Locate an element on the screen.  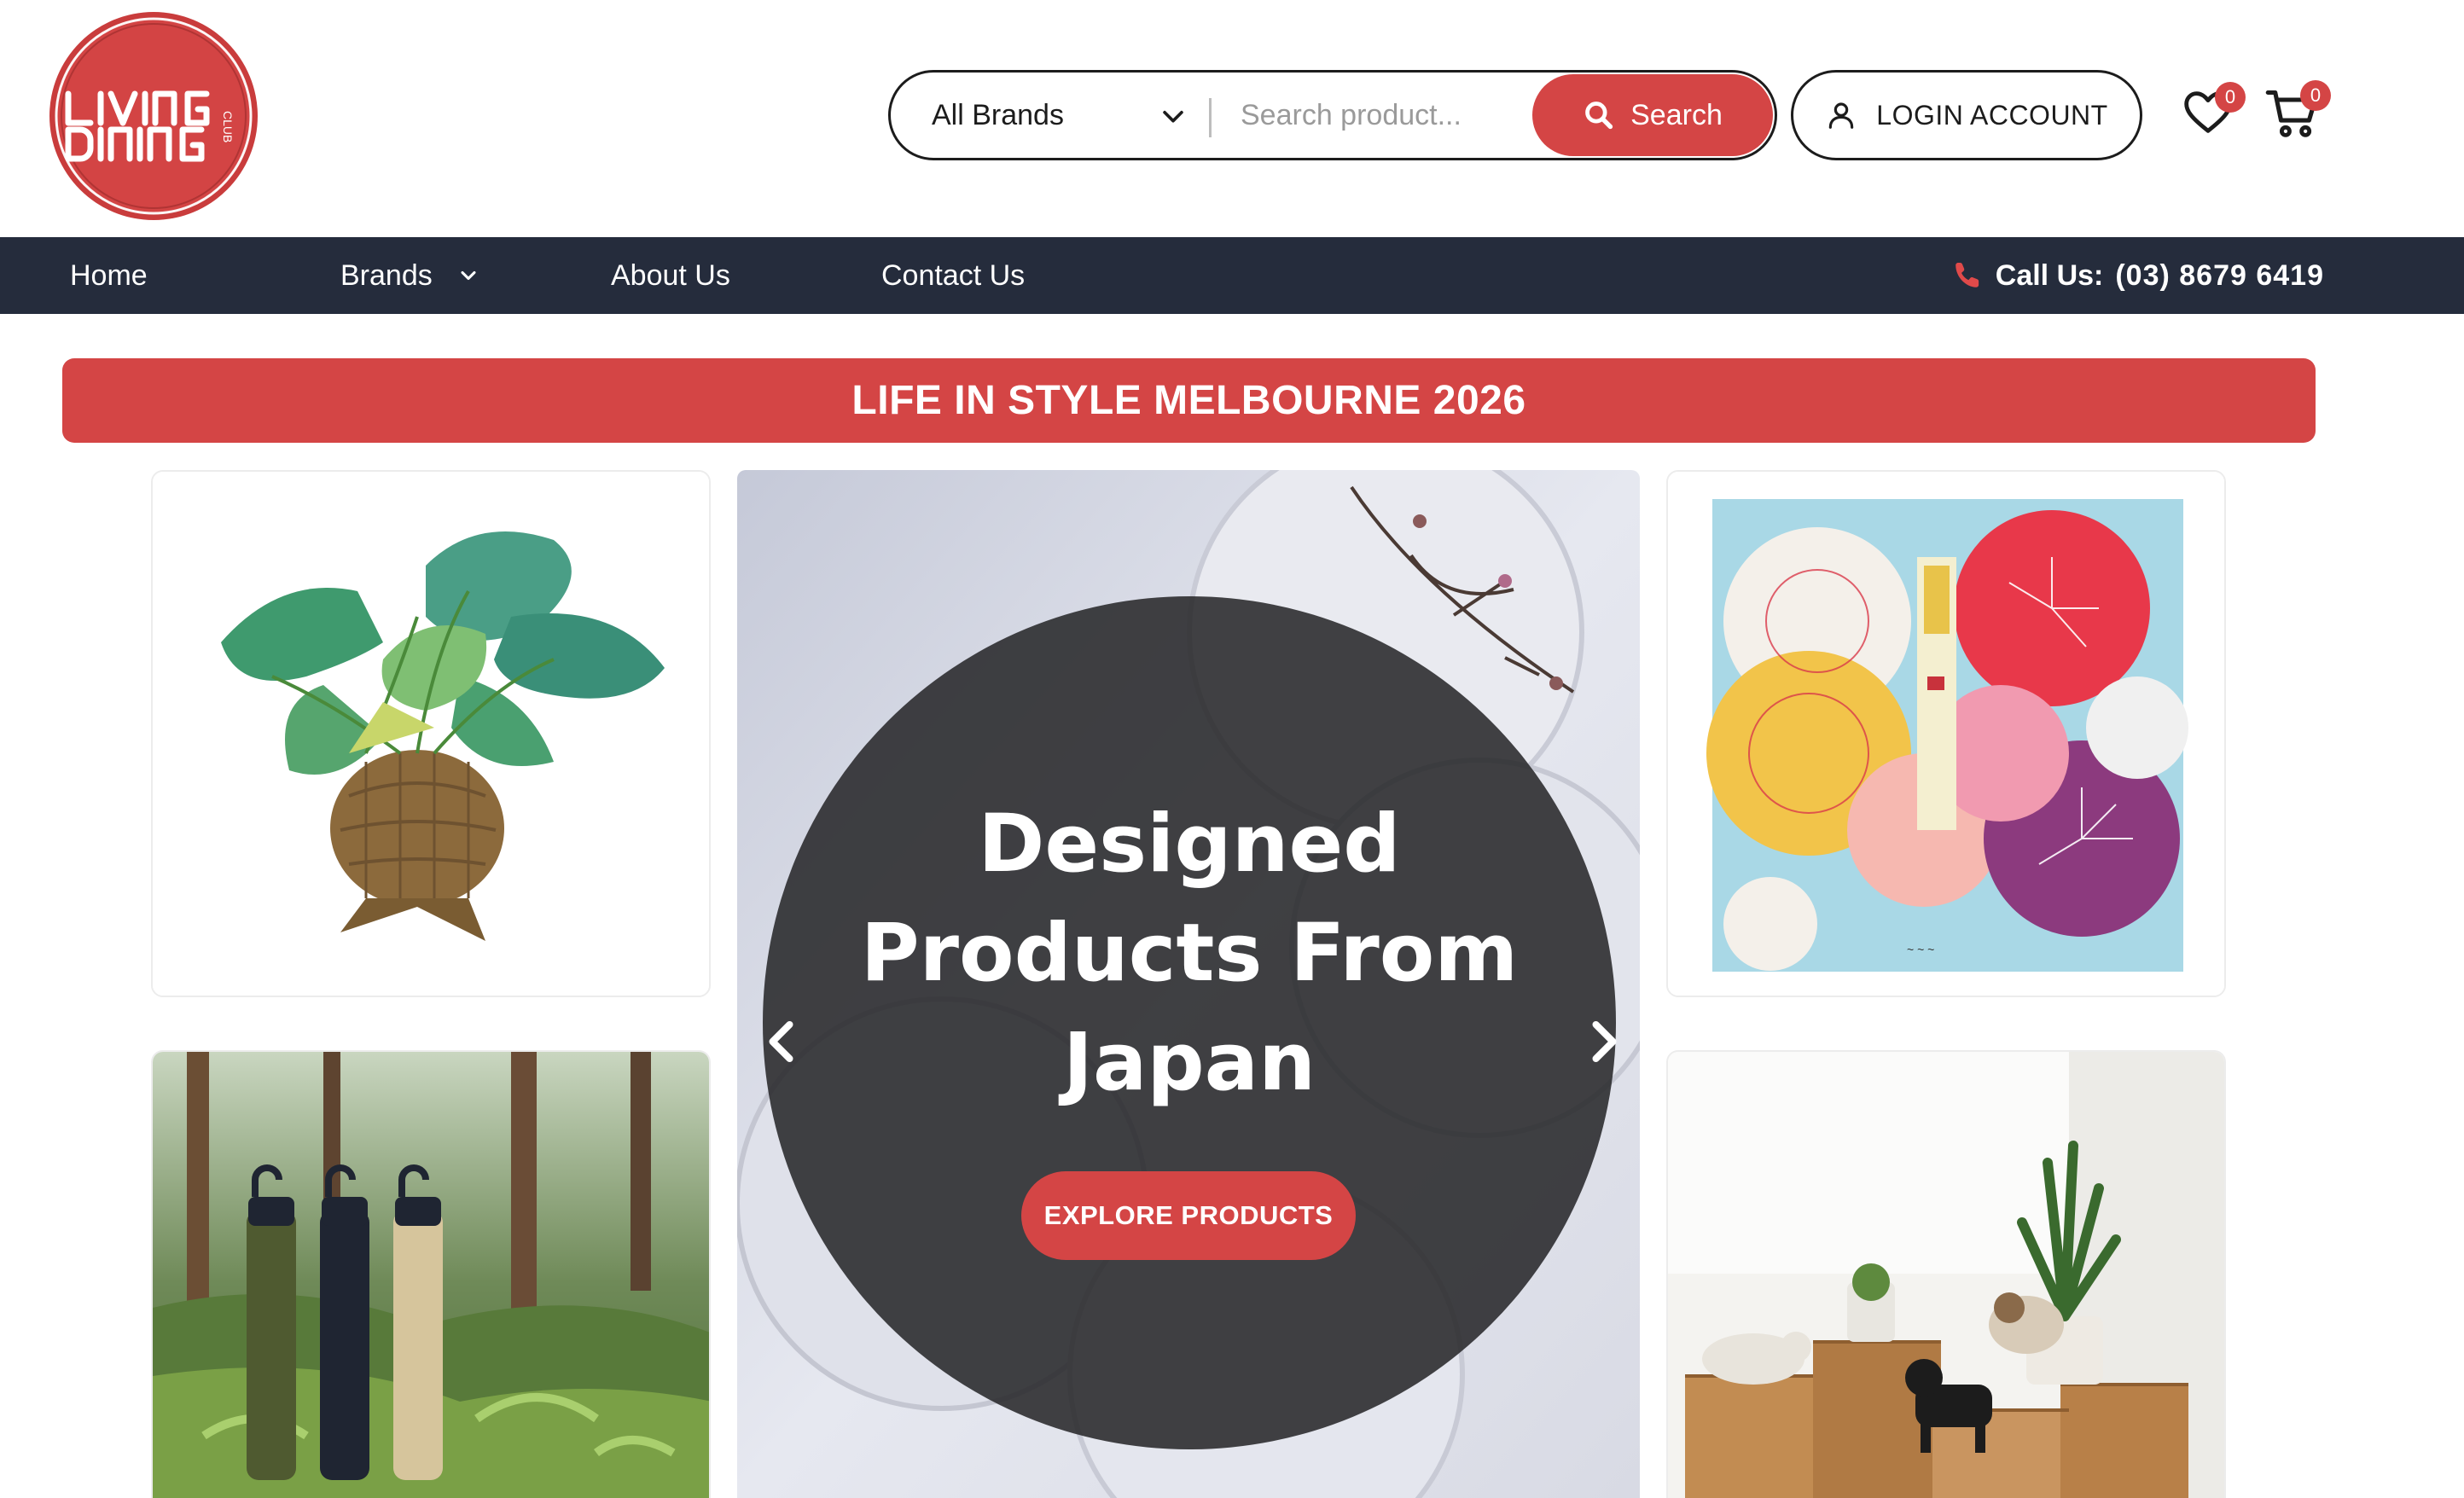
search-button: Search is located at coordinates (1652, 115).